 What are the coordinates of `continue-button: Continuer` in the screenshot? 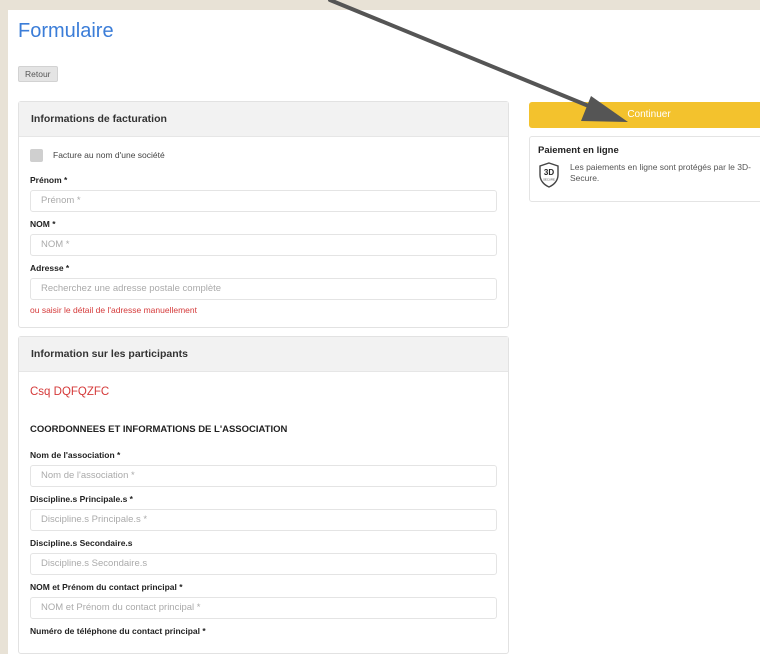 It's located at (644, 115).